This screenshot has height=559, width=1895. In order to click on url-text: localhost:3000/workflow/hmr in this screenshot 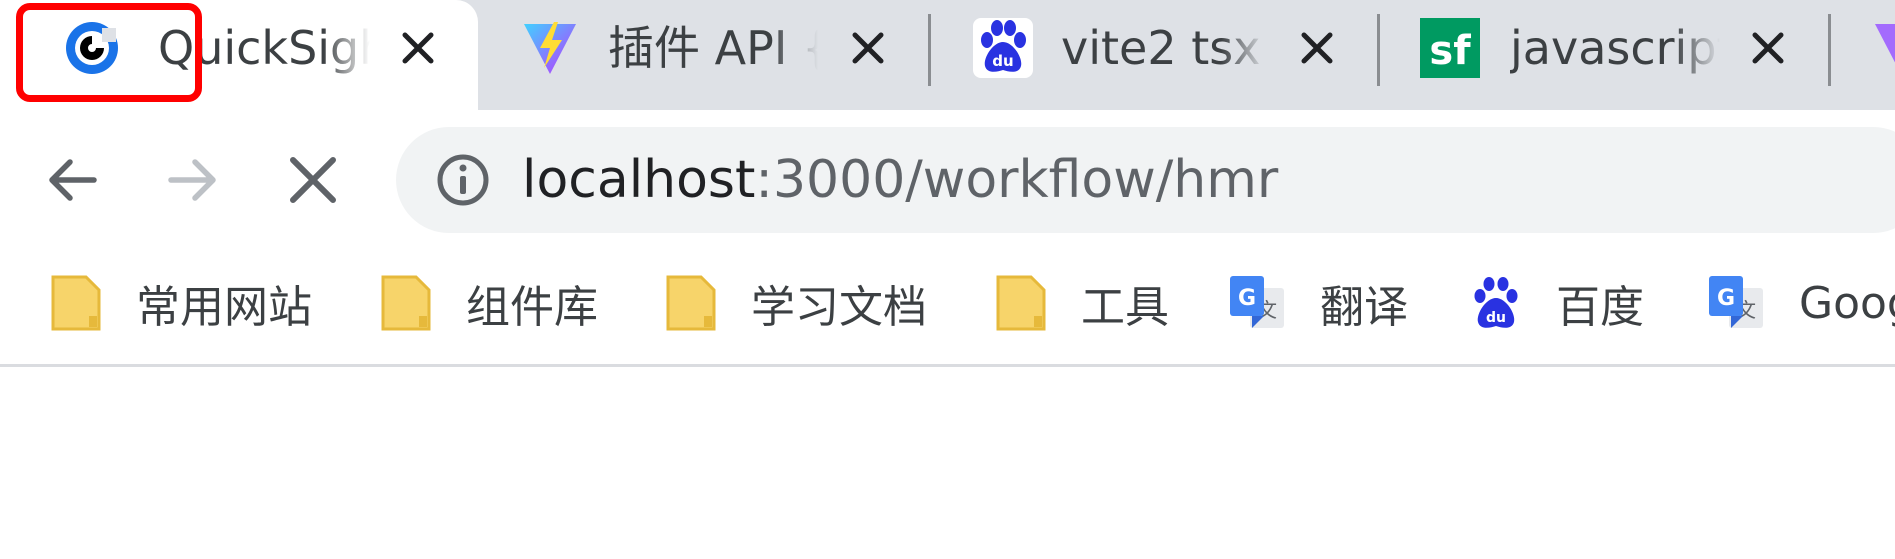, I will do `click(900, 180)`.